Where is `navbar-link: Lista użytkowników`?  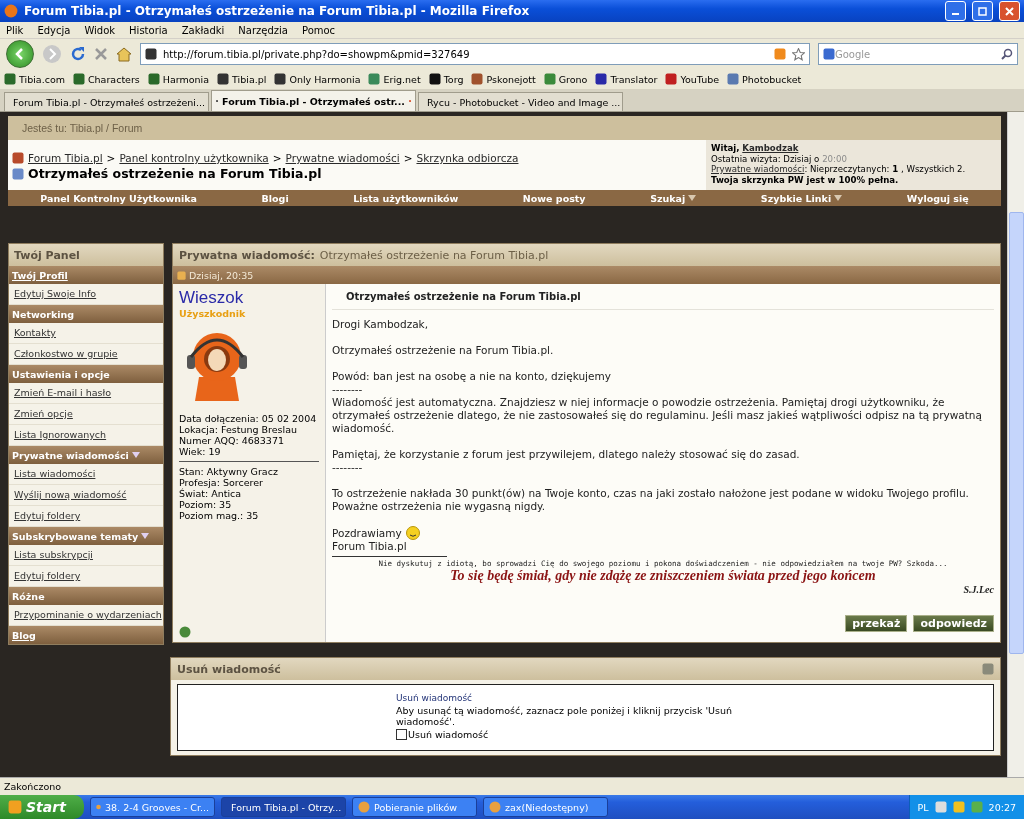
navbar-link: Lista użytkowników is located at coordinates (406, 198).